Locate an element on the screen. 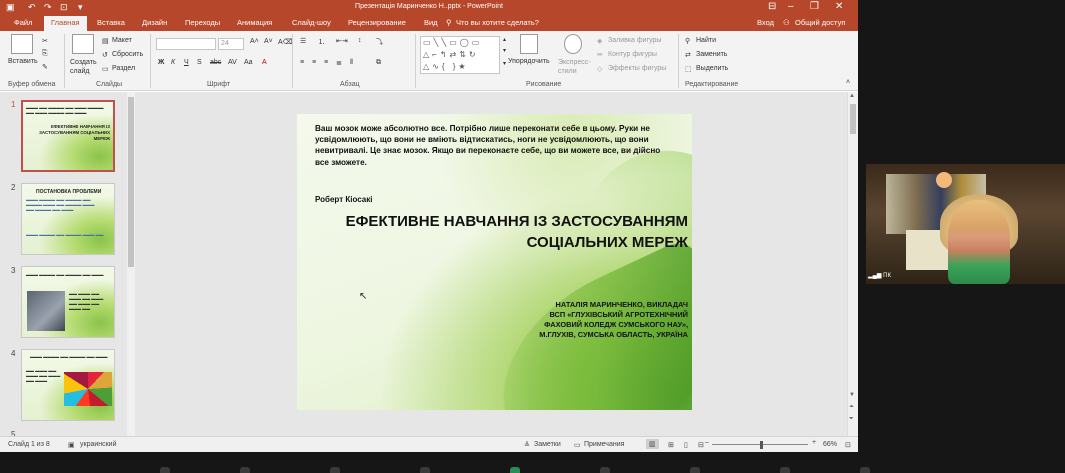 The image size is (1065, 473). align-center-icon: ≡ is located at coordinates (314, 62).